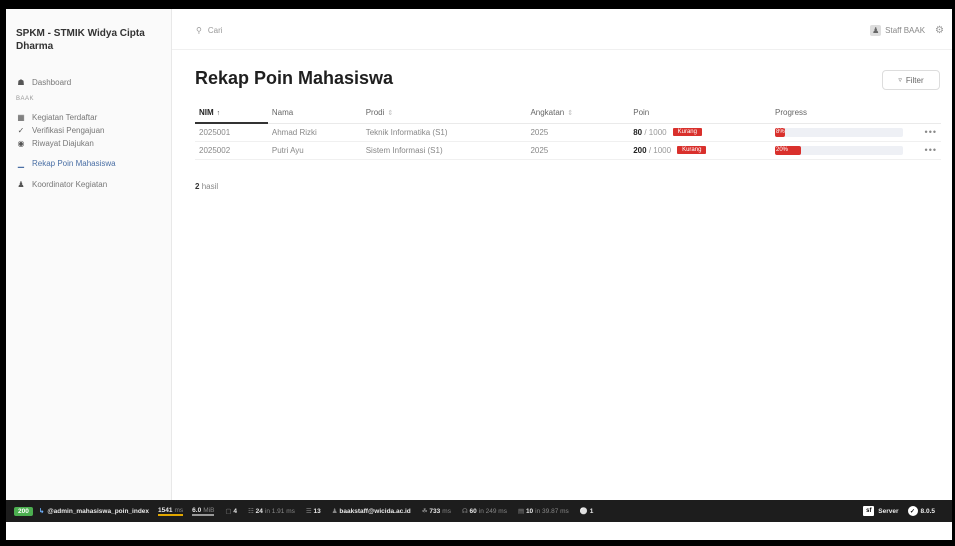 The width and height of the screenshot is (955, 546). I want to click on progress-bar: 8%, so click(839, 132).